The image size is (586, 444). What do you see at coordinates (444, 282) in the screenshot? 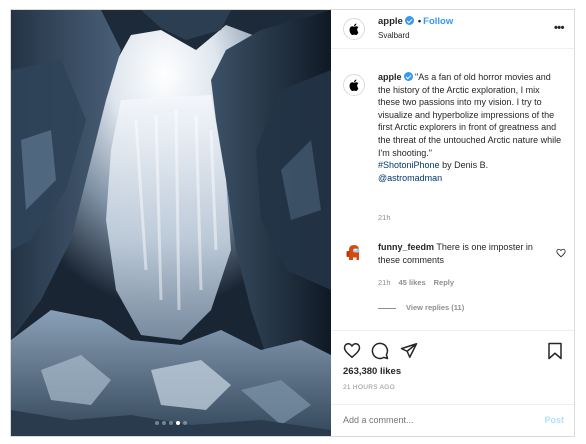
I see `reply-button: Reply` at bounding box center [444, 282].